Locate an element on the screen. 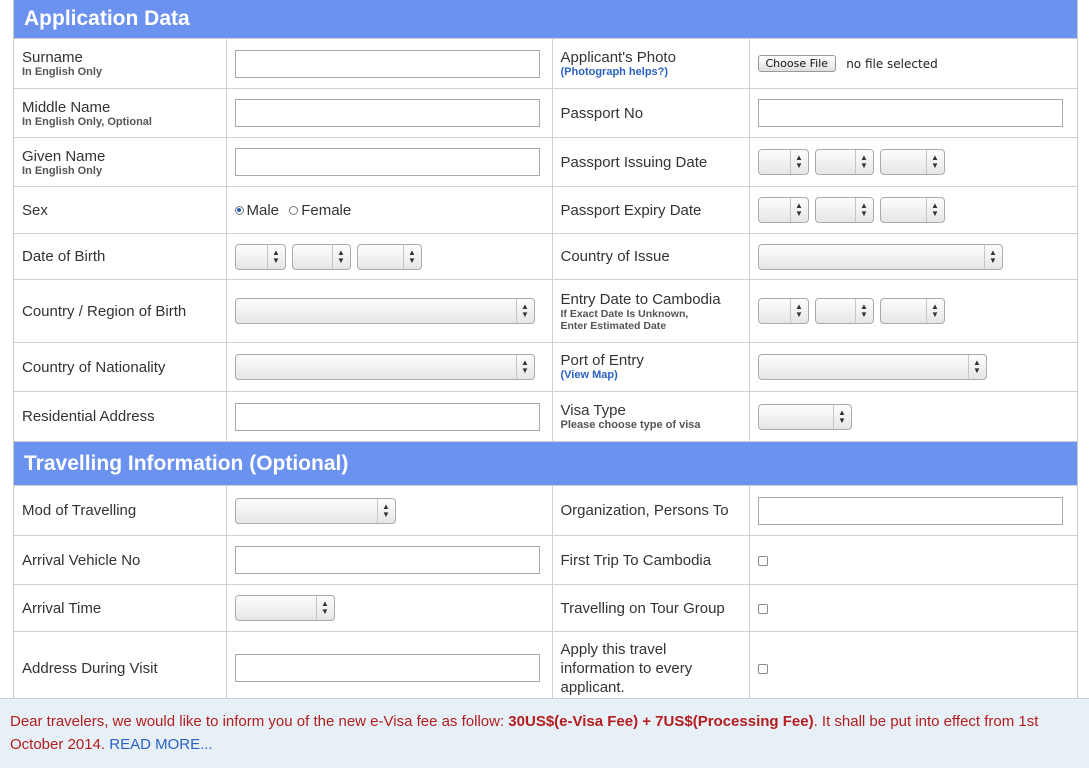 This screenshot has width=1089, height=768. dob-selects: ▲ ▼ ▲ ▼ ▲ ▼ is located at coordinates (389, 256).